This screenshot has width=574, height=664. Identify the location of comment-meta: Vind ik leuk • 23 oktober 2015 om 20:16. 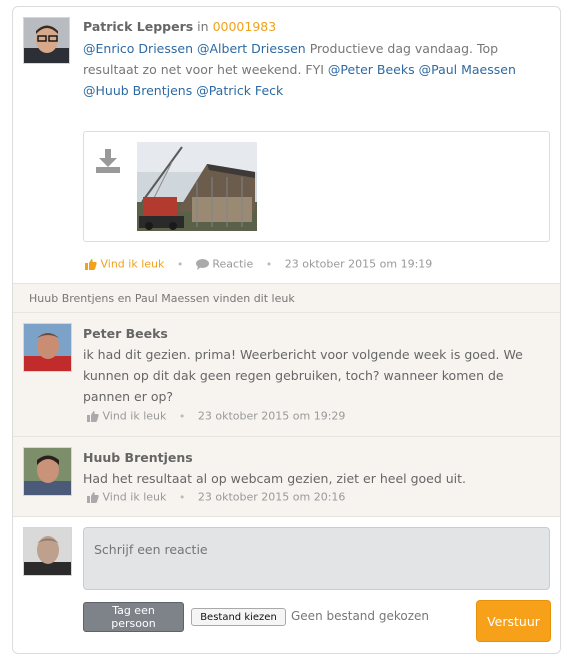
(216, 497).